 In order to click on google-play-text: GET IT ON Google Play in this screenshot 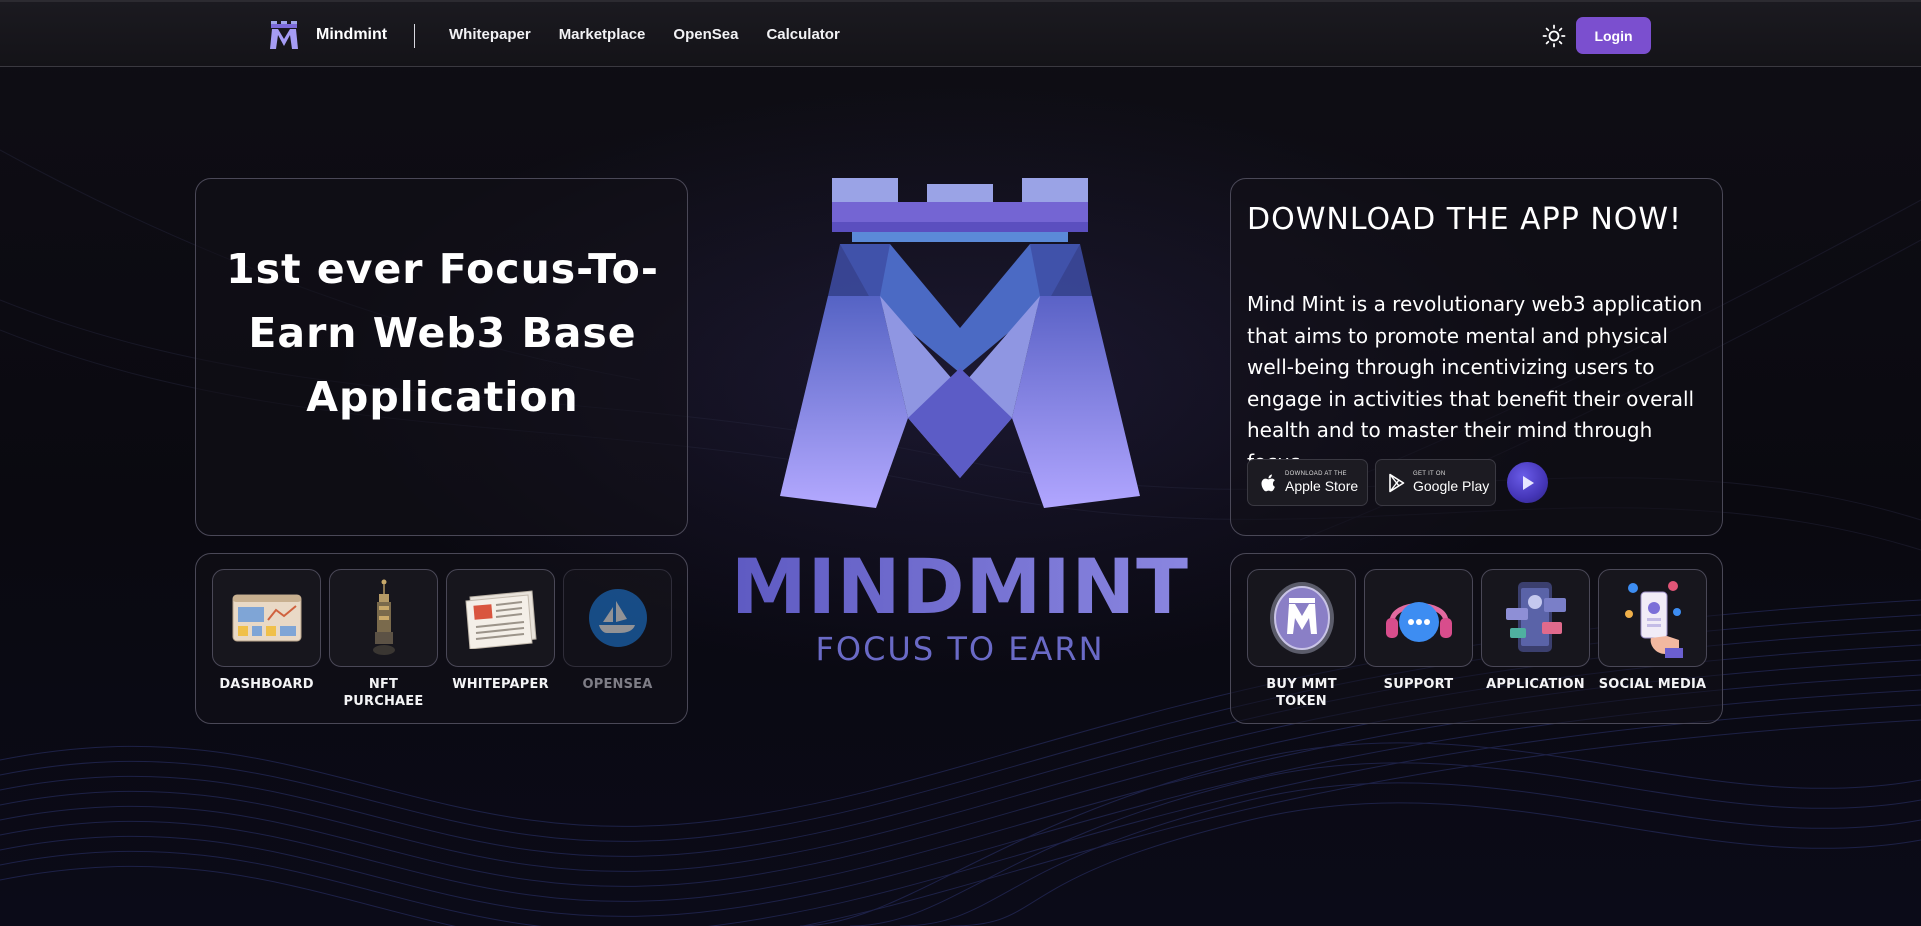, I will do `click(1451, 482)`.